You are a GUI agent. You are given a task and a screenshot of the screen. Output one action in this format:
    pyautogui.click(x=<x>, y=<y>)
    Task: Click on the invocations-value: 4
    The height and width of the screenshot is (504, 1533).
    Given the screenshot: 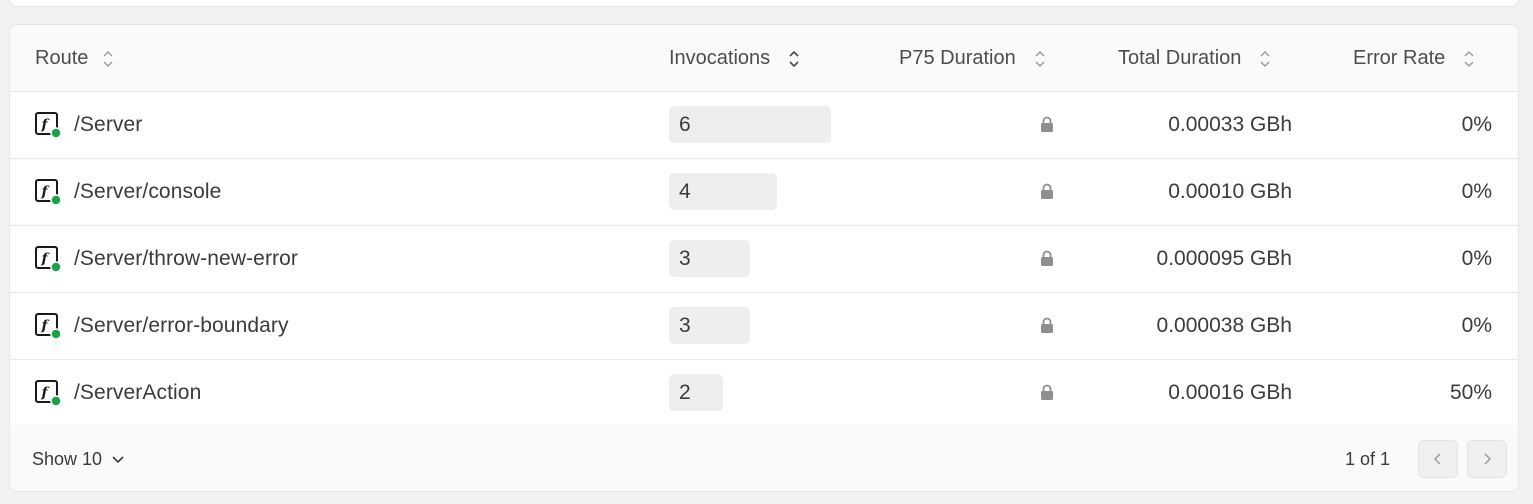 What is the action you would take?
    pyautogui.click(x=685, y=191)
    